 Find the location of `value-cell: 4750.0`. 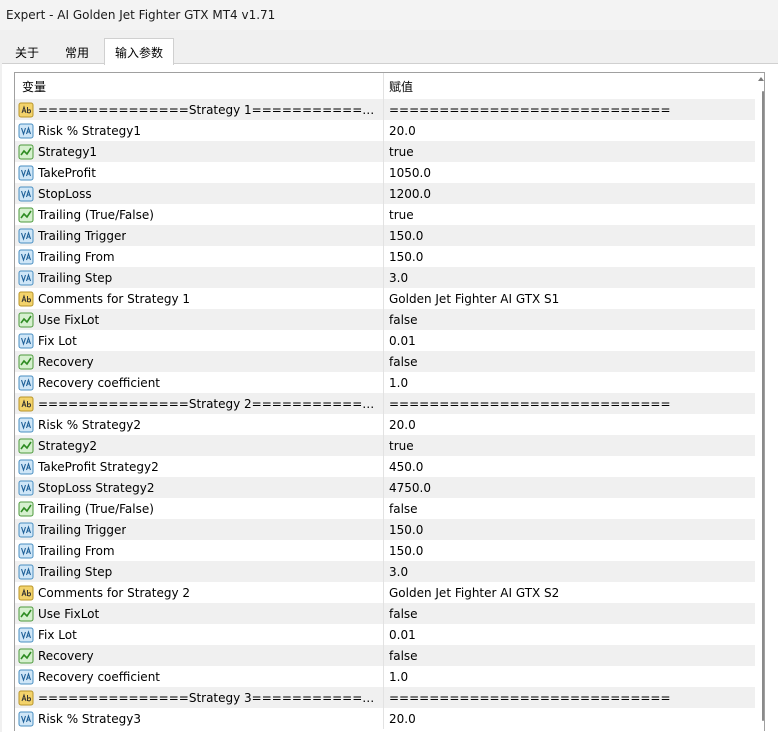

value-cell: 4750.0 is located at coordinates (569, 487).